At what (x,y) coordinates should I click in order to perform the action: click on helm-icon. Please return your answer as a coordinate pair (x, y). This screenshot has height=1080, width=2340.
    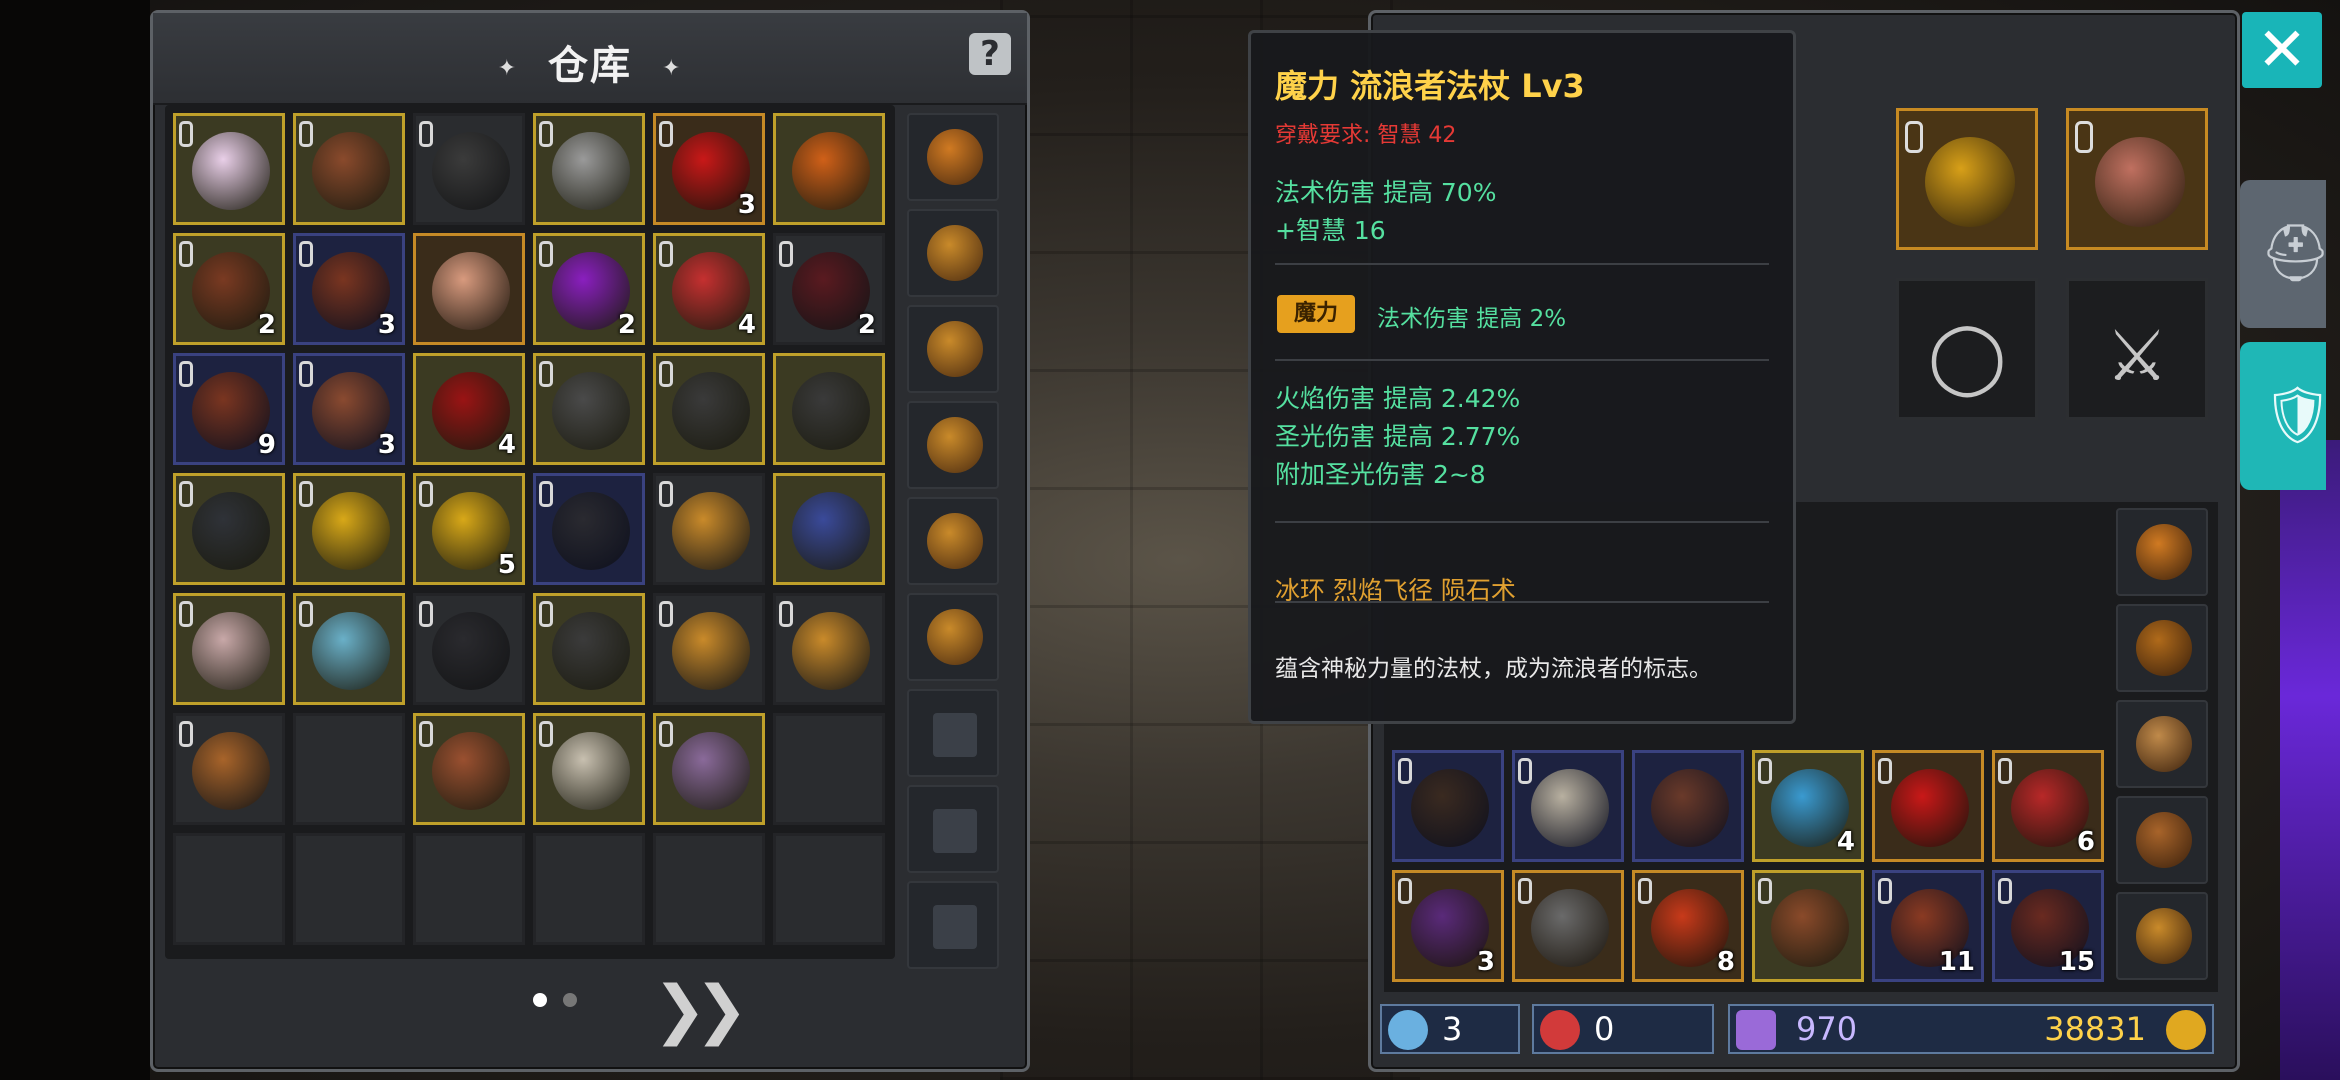
    Looking at the image, I should click on (471, 651).